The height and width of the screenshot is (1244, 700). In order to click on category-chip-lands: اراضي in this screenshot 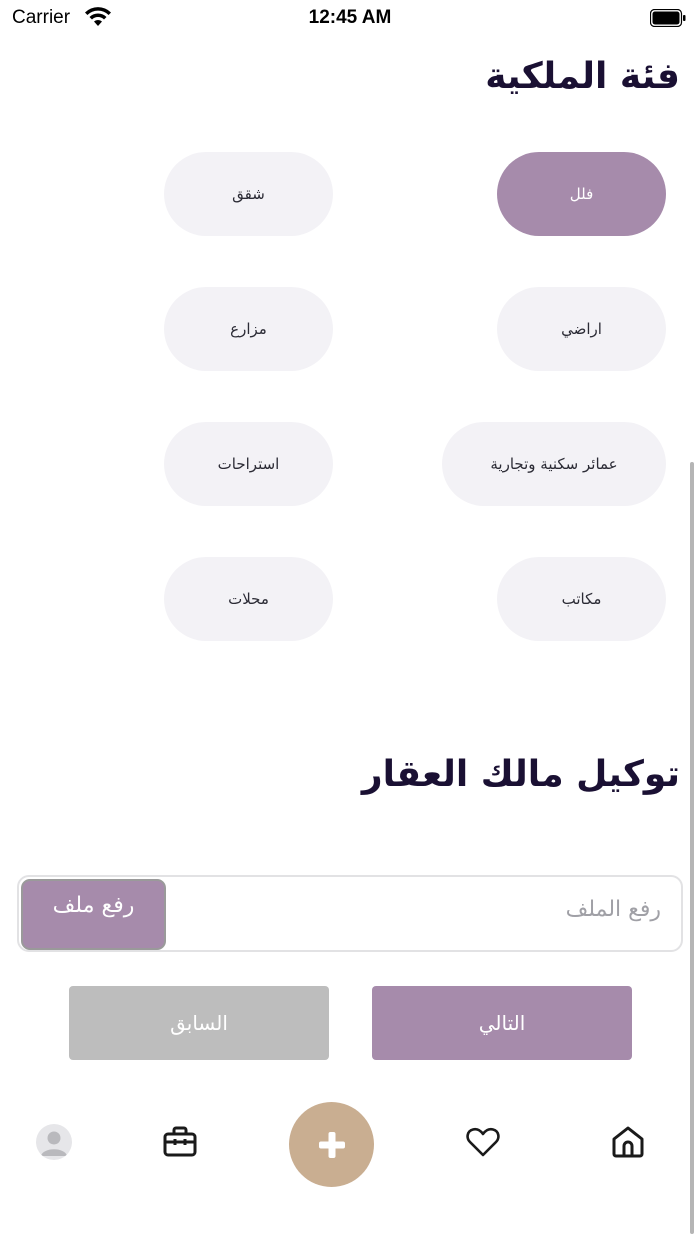, I will do `click(581, 329)`.